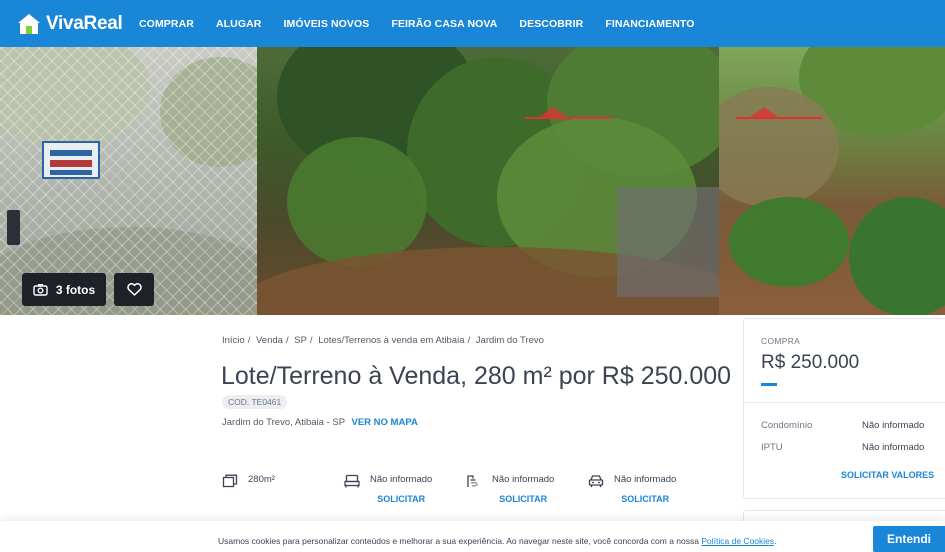 The height and width of the screenshot is (552, 945). I want to click on accept-cookies-button: Entendi, so click(909, 539).